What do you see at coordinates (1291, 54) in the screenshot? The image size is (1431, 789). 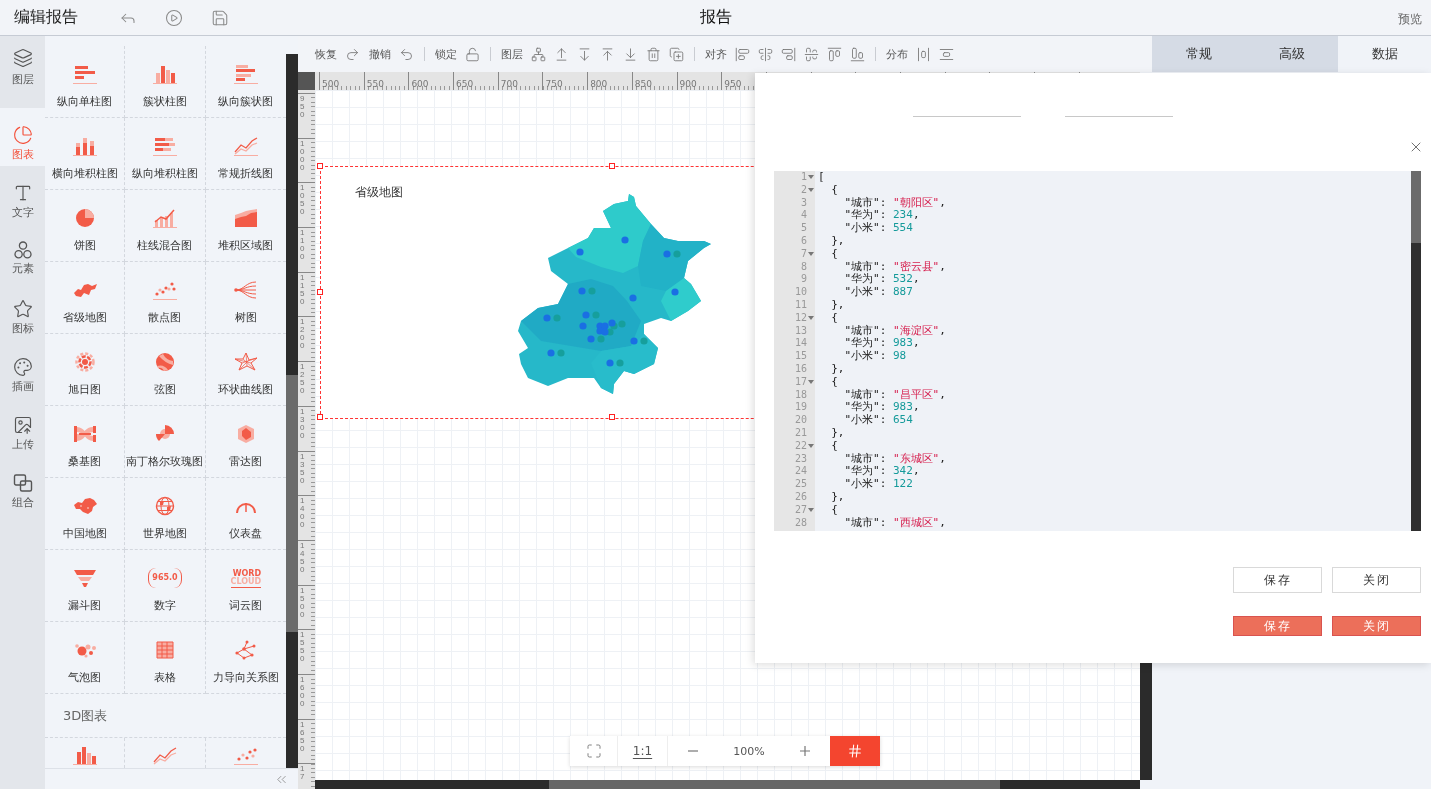 I see `panel-tab: 高级` at bounding box center [1291, 54].